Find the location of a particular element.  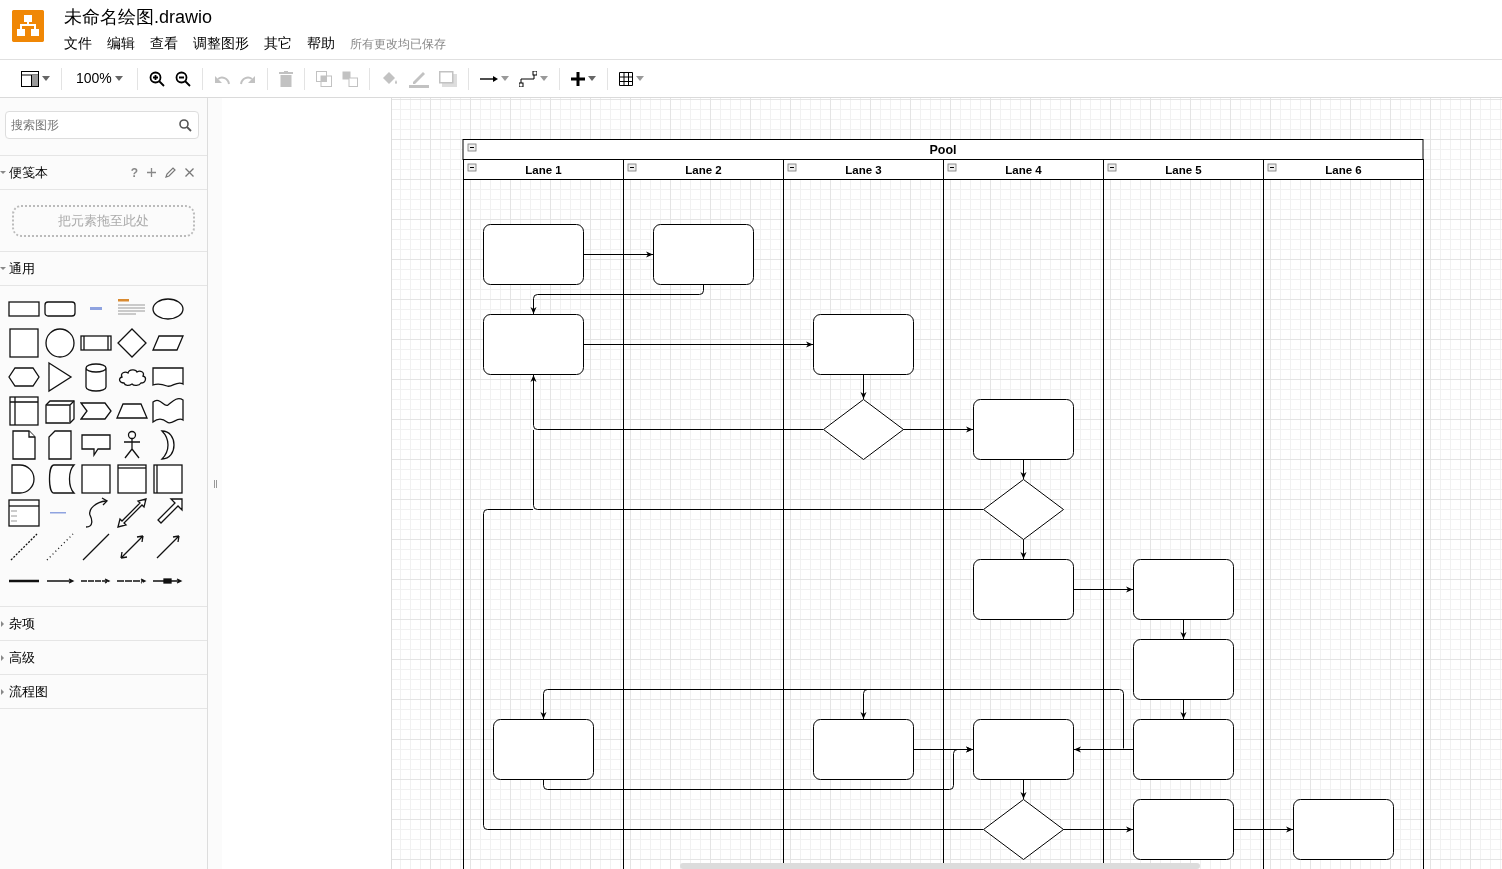

section-title: 流程图 is located at coordinates (28, 691).